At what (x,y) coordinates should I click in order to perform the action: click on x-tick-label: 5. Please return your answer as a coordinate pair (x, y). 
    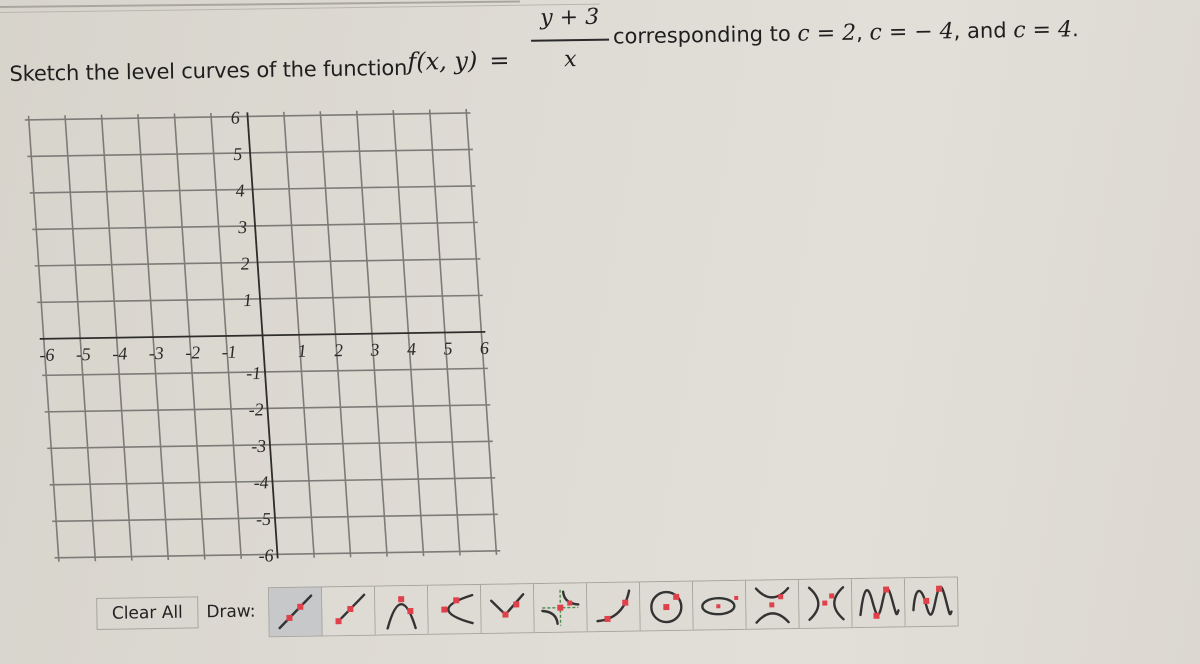
    Looking at the image, I should click on (448, 348).